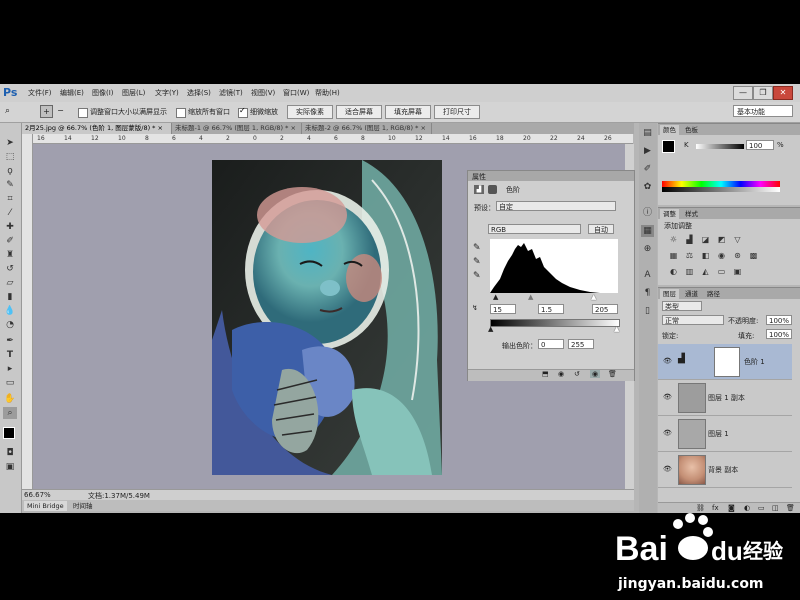  Describe the element at coordinates (477, 262) in the screenshot. I see `gray-eyedropper-icon: ✎` at that location.